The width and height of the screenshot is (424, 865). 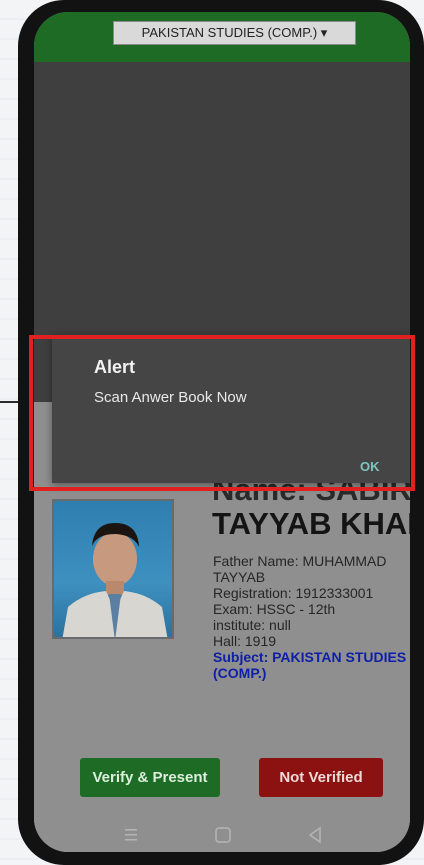 What do you see at coordinates (300, 561) in the screenshot?
I see `father-name: Father Name: MUHAMMAD` at bounding box center [300, 561].